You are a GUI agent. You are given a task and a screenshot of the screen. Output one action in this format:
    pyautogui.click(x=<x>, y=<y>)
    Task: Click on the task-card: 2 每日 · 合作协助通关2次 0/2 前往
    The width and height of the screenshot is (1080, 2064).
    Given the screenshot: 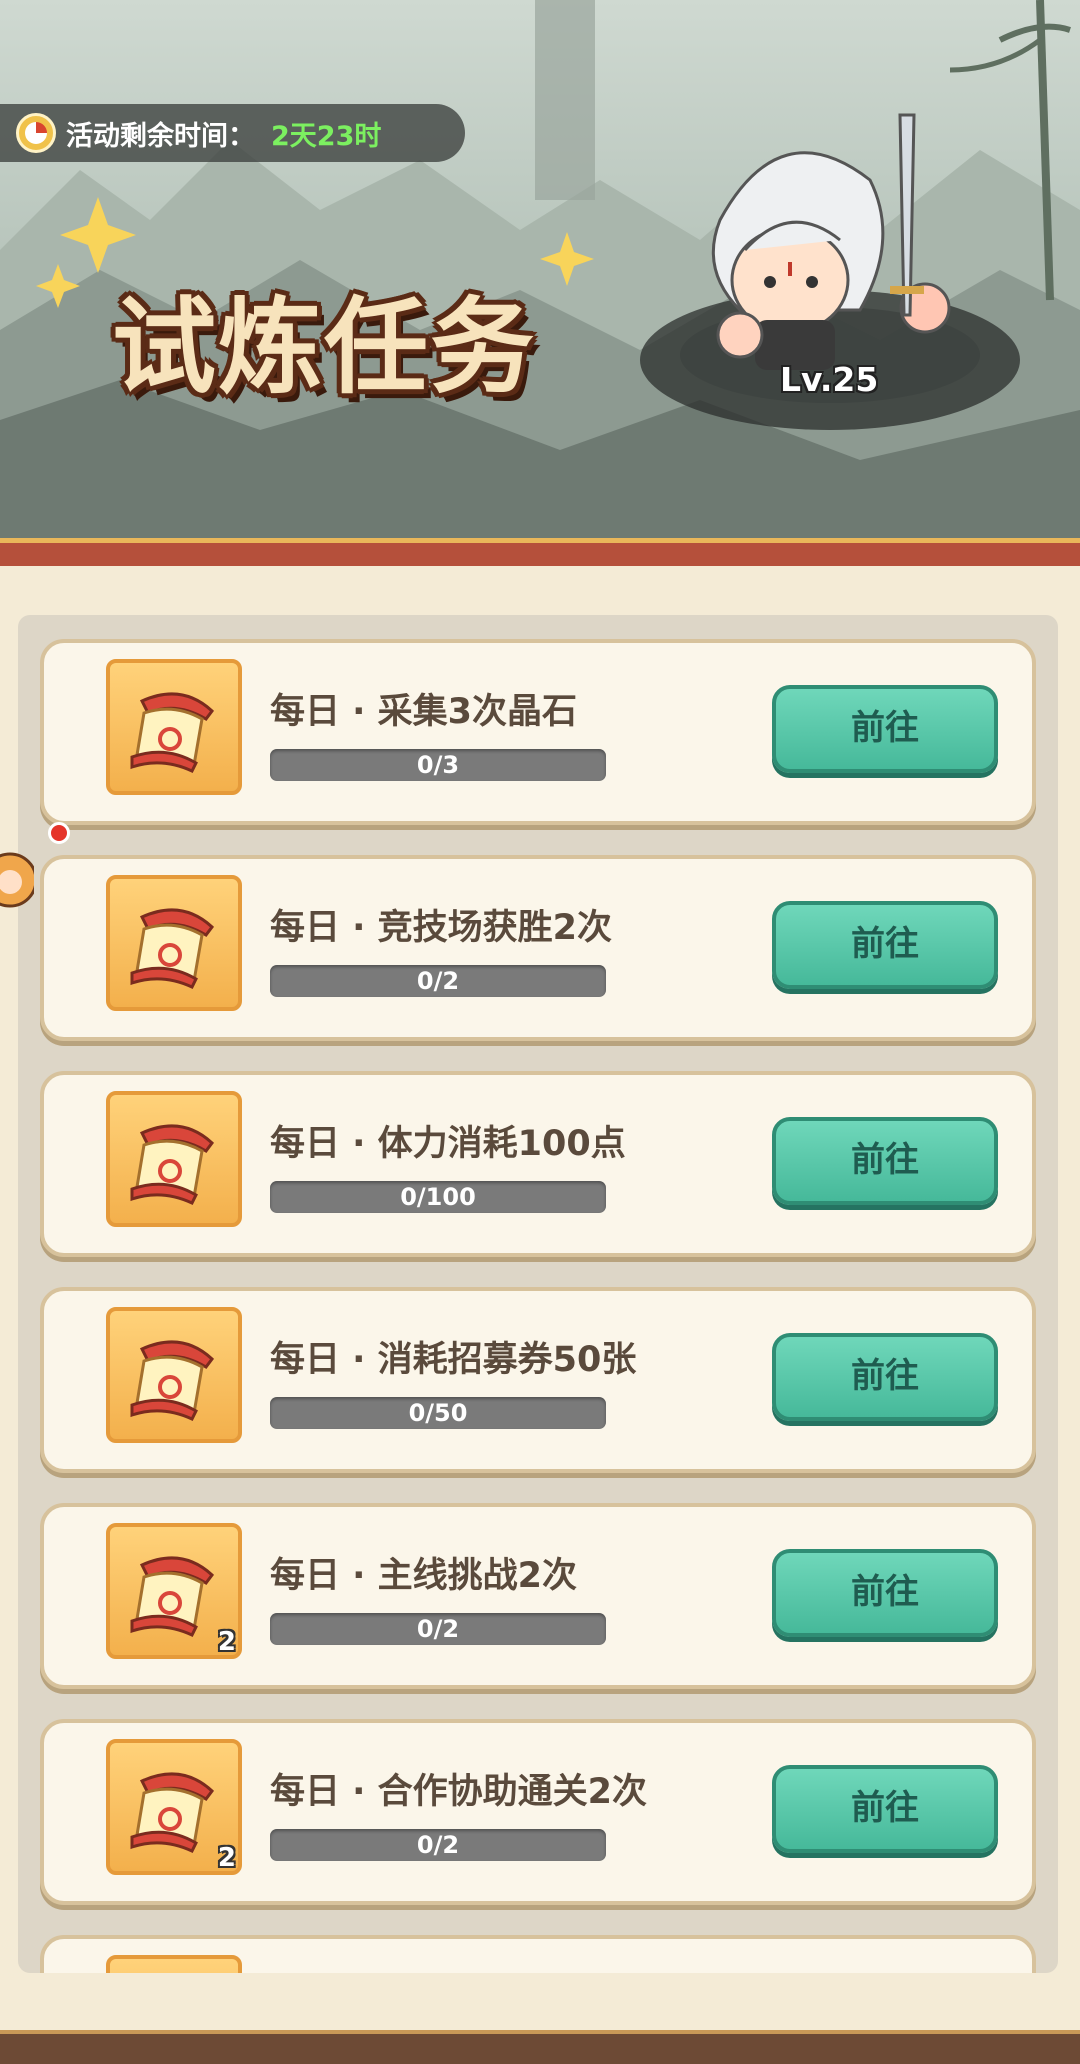 What is the action you would take?
    pyautogui.click(x=538, y=1812)
    